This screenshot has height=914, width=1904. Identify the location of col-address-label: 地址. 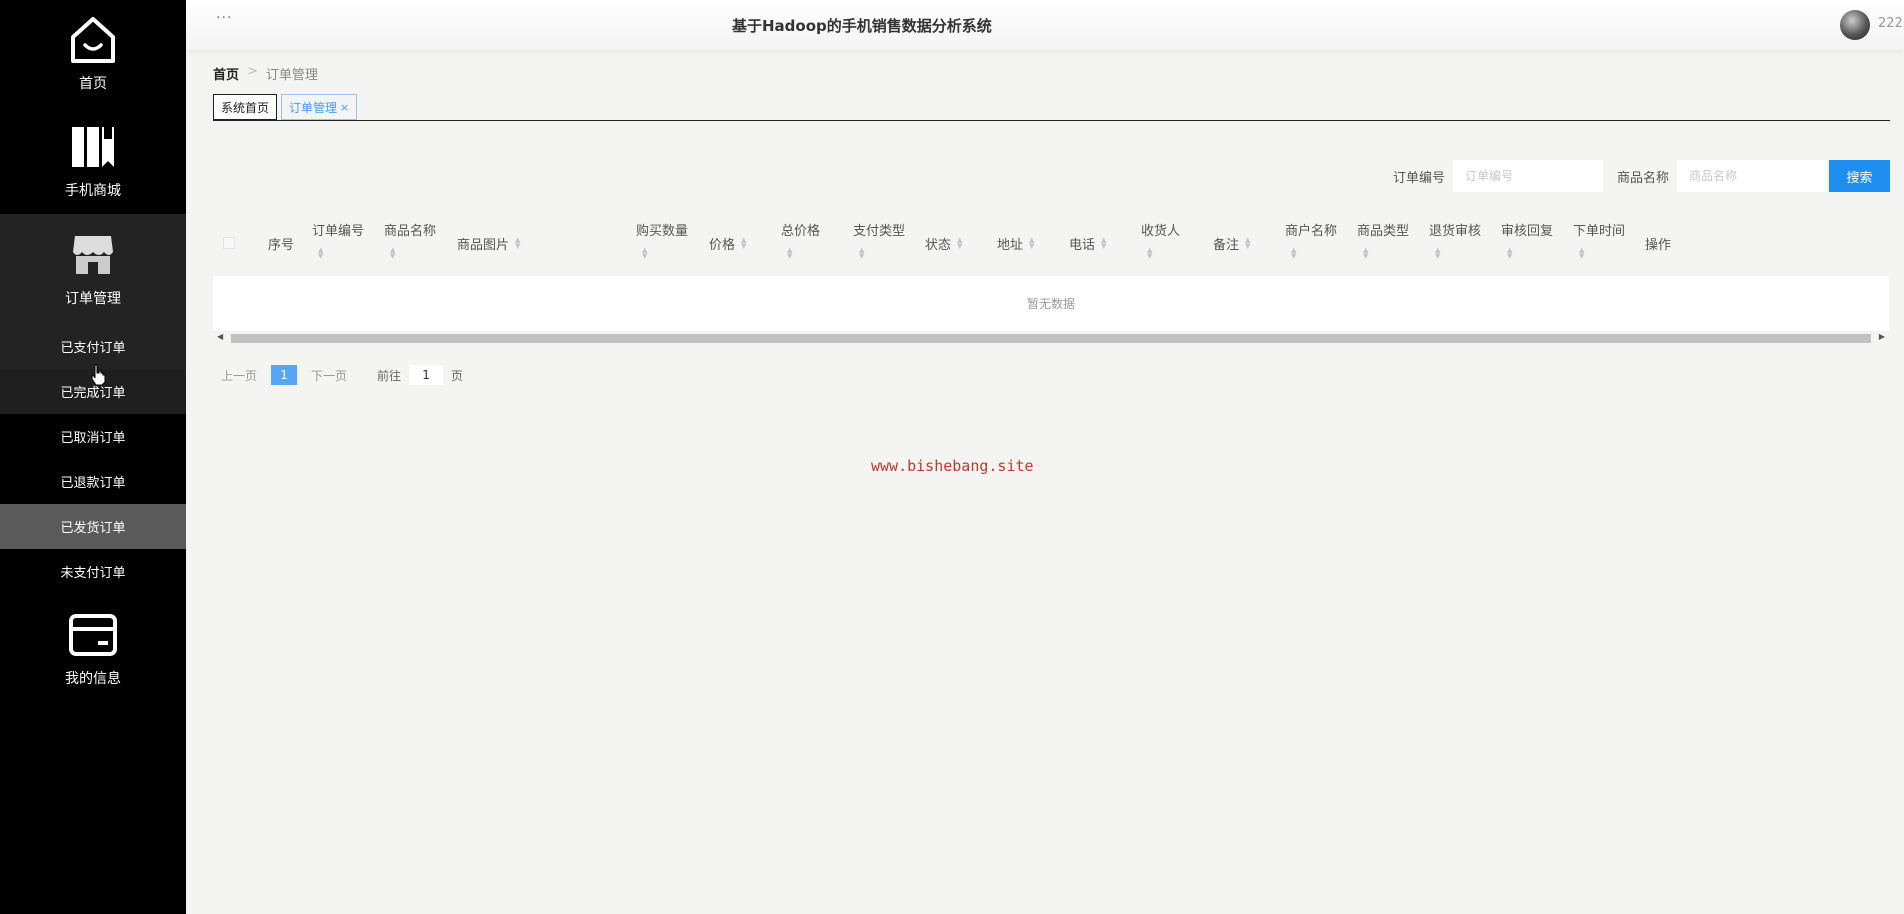
(1010, 245).